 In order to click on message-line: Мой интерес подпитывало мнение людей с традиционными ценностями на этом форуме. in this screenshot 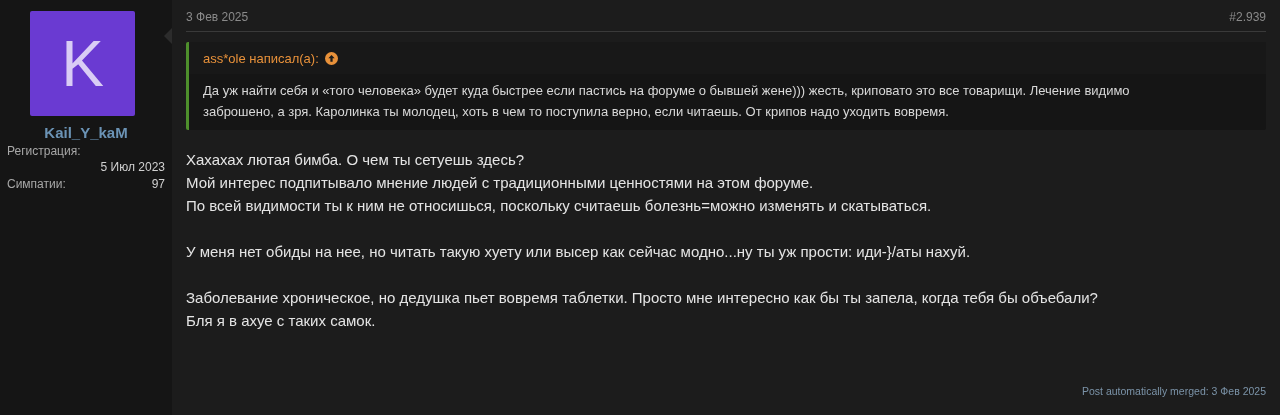, I will do `click(500, 183)`.